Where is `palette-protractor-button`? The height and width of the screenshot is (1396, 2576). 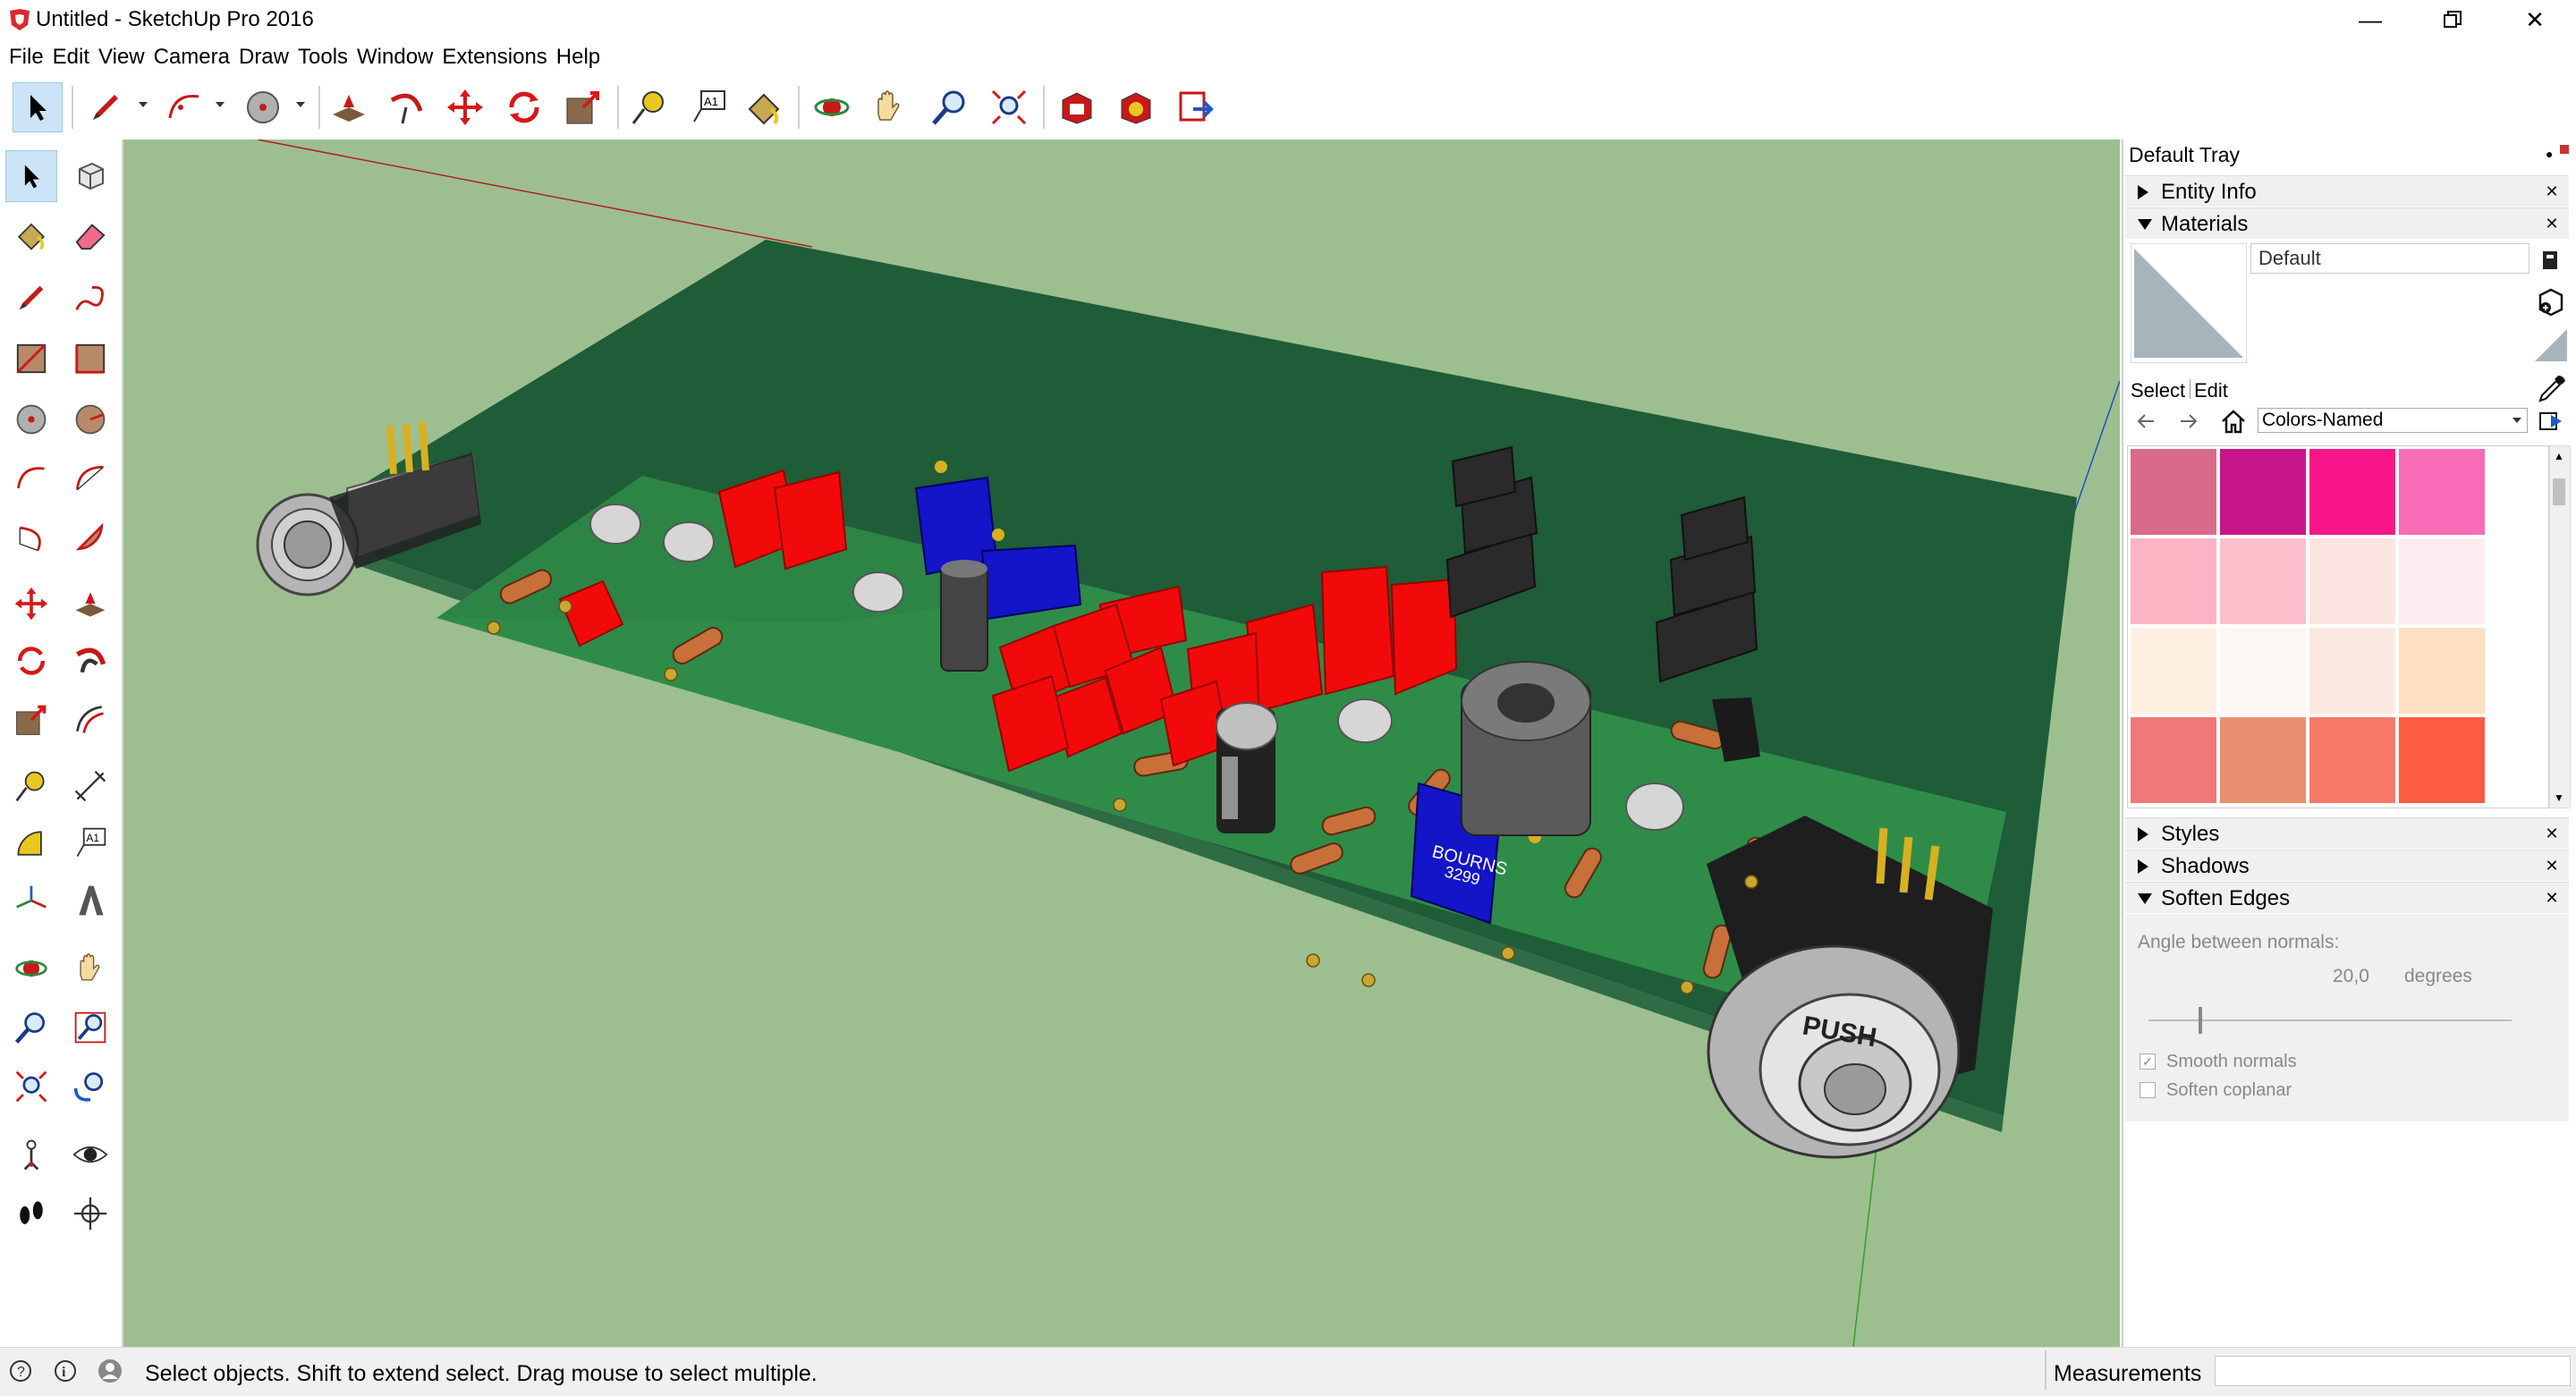 palette-protractor-button is located at coordinates (31, 843).